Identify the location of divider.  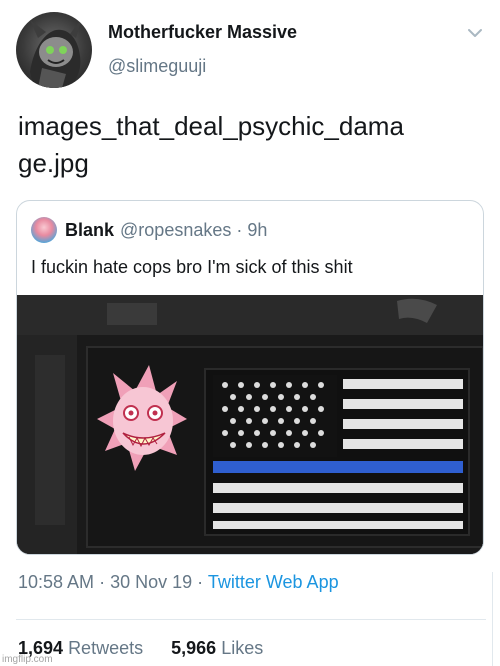
(251, 619).